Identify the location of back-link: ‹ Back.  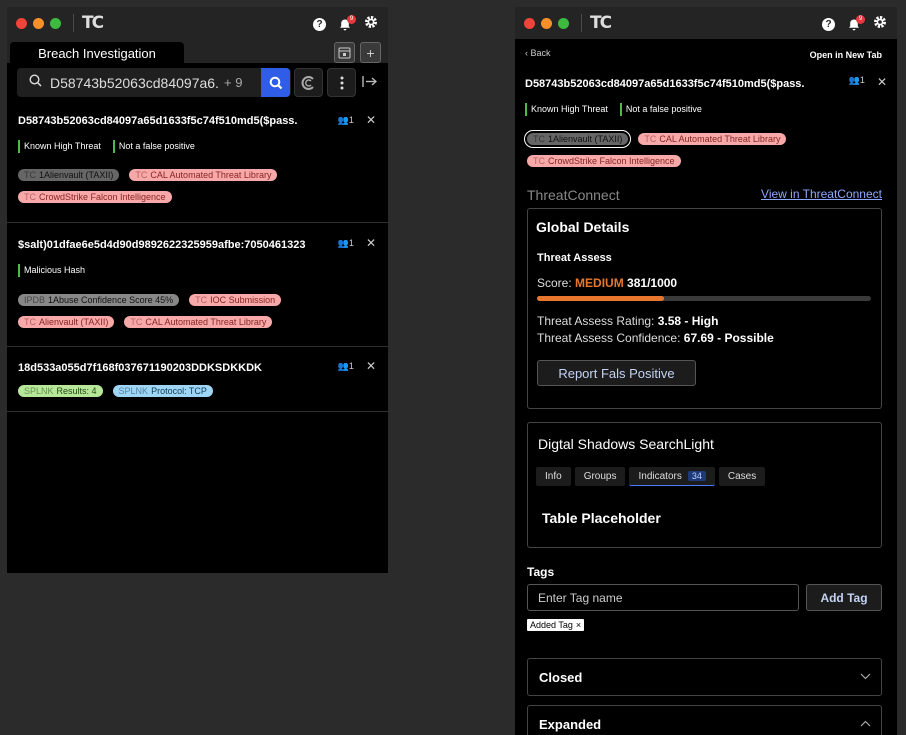
(538, 53).